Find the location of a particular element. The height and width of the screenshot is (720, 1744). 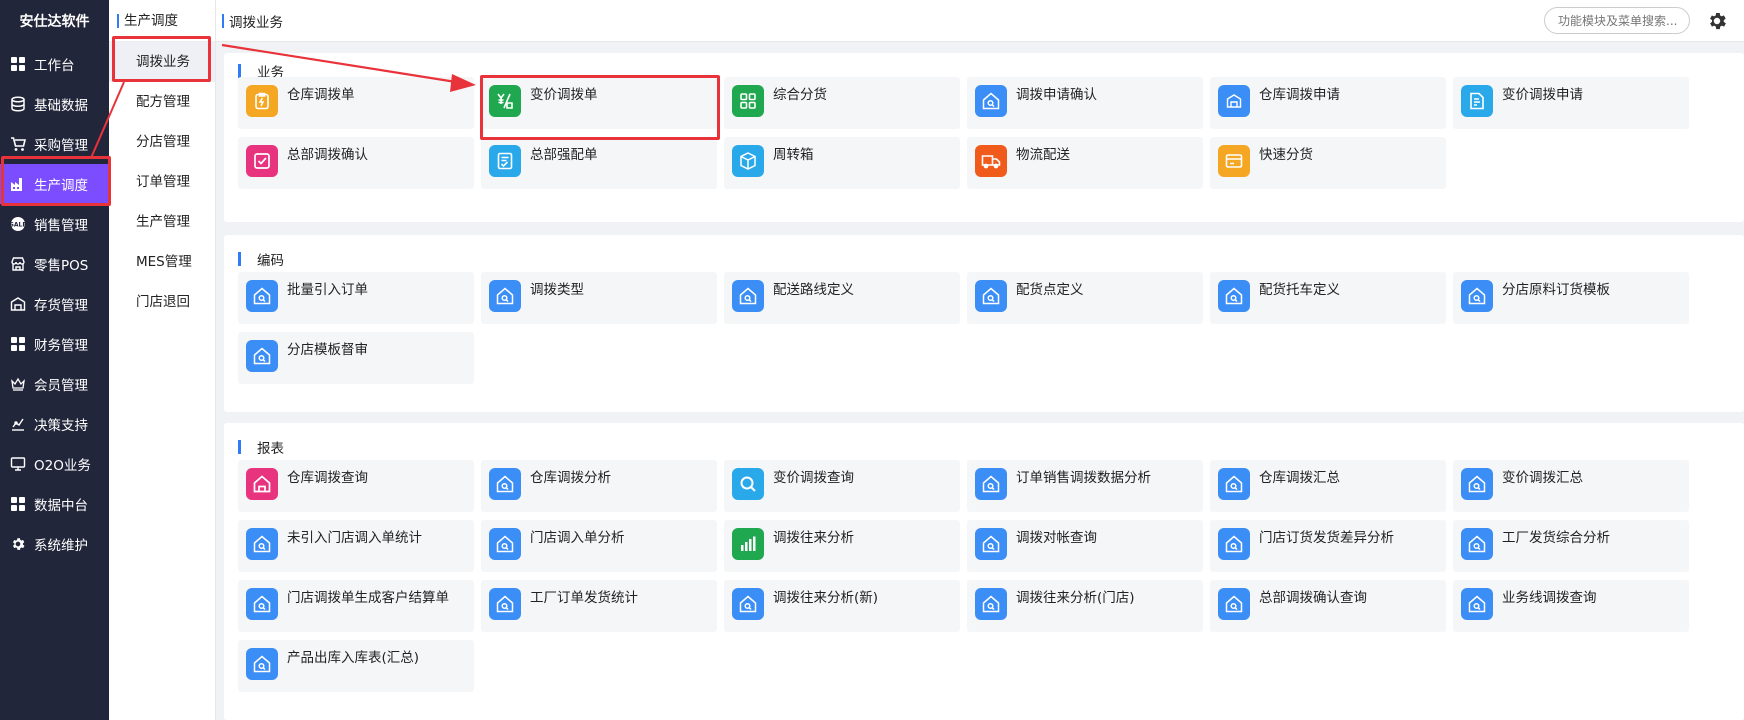

factory-icon is located at coordinates (18, 184).